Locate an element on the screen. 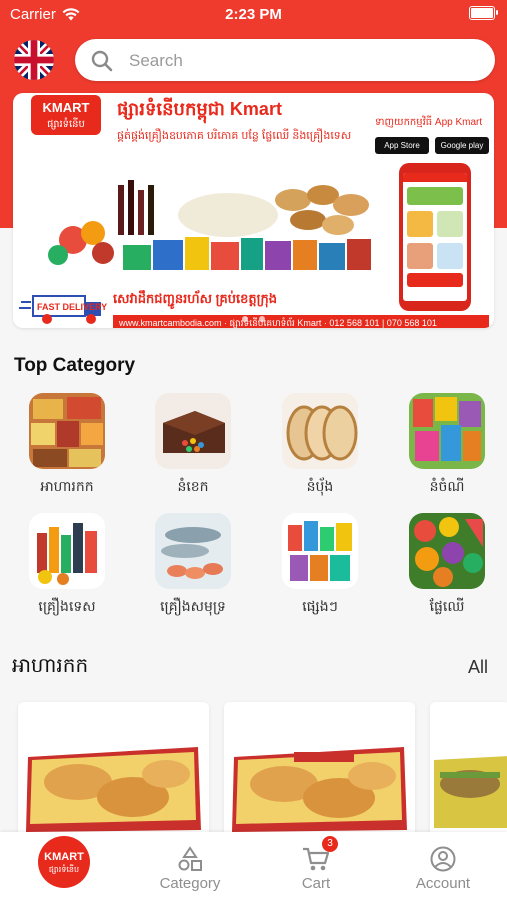 Image resolution: width=507 pixels, height=900 pixels. account-icon is located at coordinates (443, 859).